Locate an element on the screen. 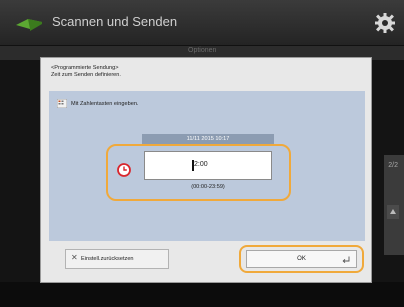 The image size is (404, 307). send-time-value: 2:00 is located at coordinates (201, 164).